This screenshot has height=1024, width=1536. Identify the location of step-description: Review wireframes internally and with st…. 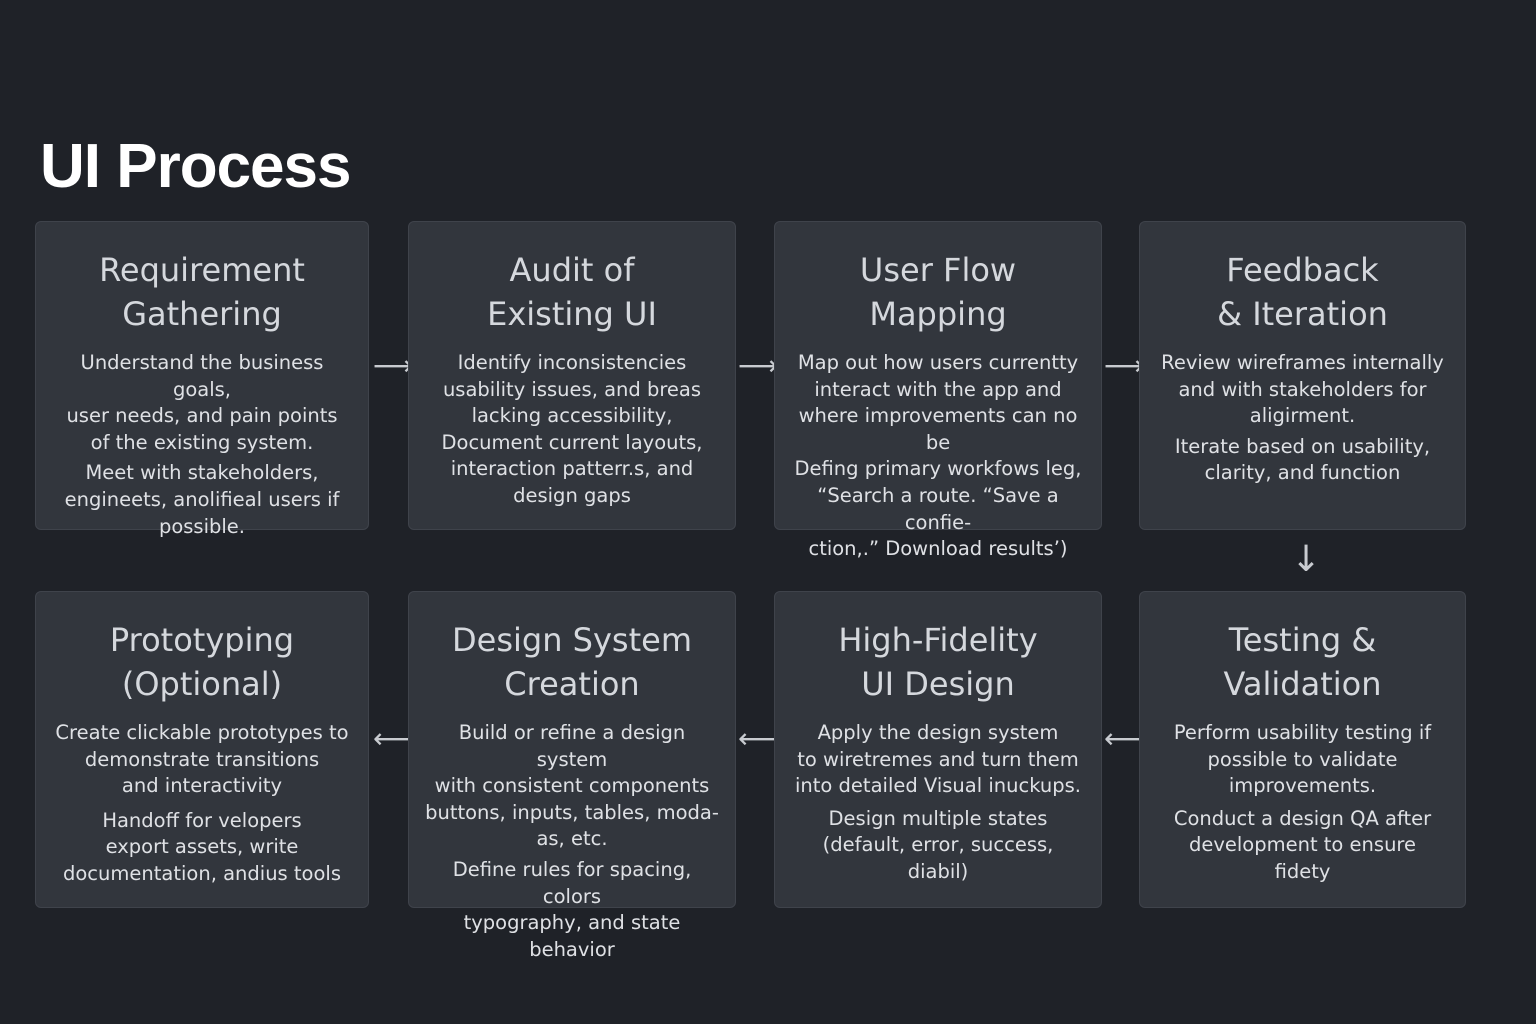
(1302, 418).